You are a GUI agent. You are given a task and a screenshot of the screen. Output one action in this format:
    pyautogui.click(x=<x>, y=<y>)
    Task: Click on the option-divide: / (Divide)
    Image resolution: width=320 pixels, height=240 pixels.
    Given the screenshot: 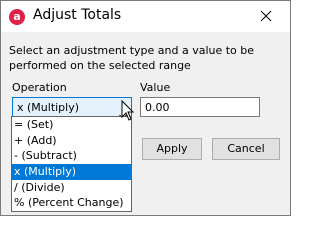 What is the action you would take?
    pyautogui.click(x=71, y=188)
    